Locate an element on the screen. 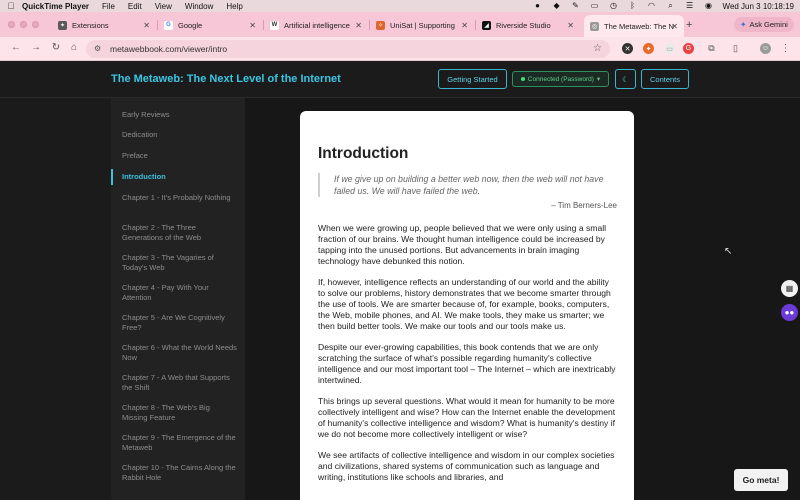 The width and height of the screenshot is (800, 500). bookmark-star-icon: ☆ is located at coordinates (597, 48).